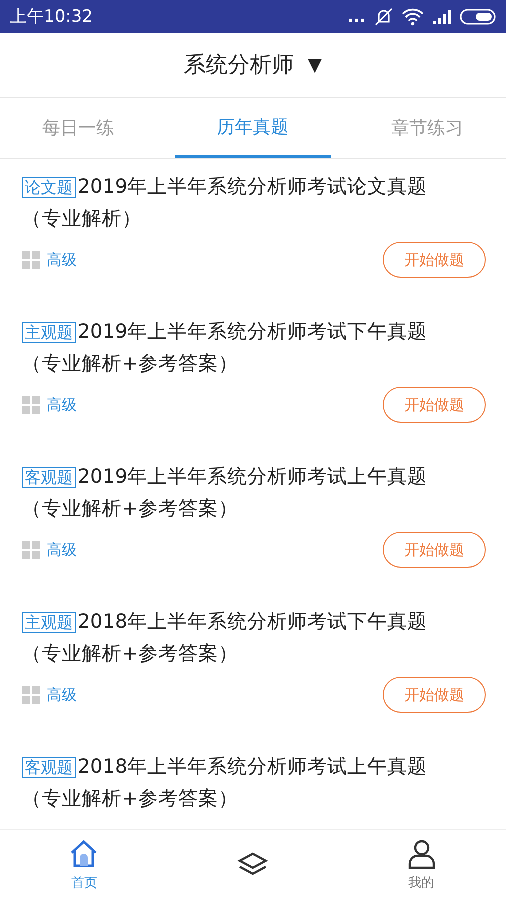 This screenshot has height=900, width=506. Describe the element at coordinates (384, 17) in the screenshot. I see `muted-icon` at that location.